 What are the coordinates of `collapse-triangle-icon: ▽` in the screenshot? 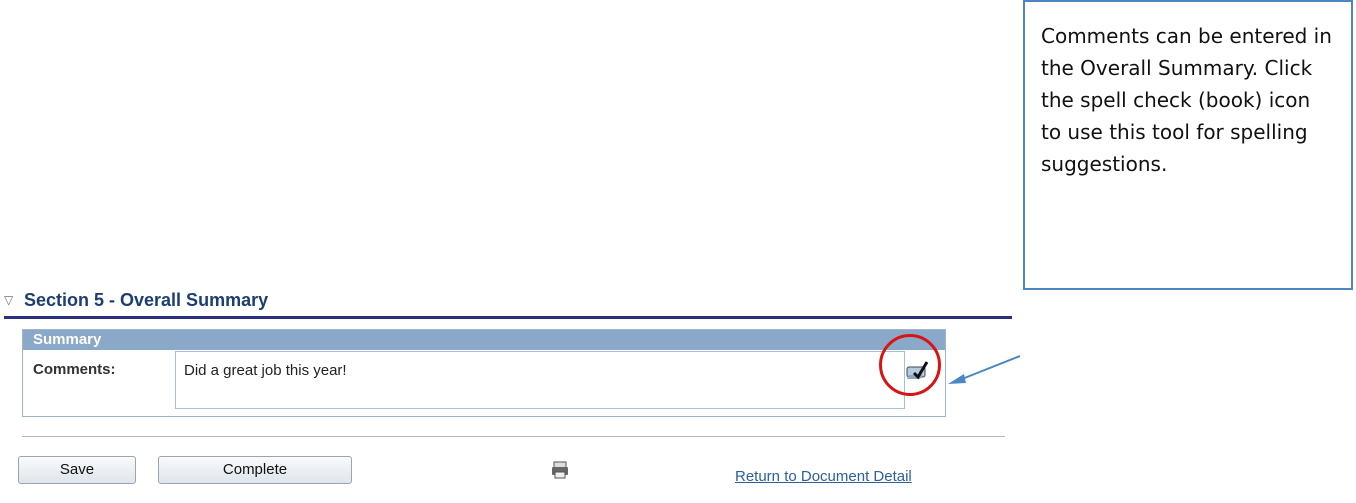 It's located at (10, 300).